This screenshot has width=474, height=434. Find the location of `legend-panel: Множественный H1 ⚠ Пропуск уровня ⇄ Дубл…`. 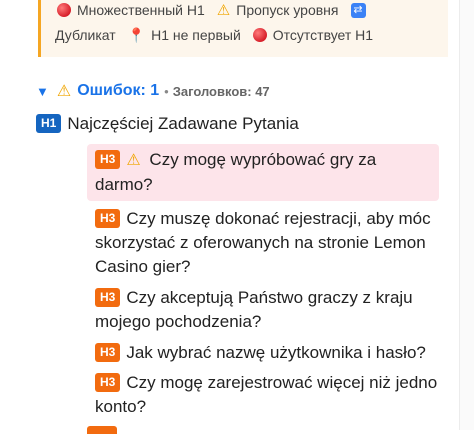

legend-panel: Множественный H1 ⚠ Пропуск уровня ⇄ Дубл… is located at coordinates (243, 28).